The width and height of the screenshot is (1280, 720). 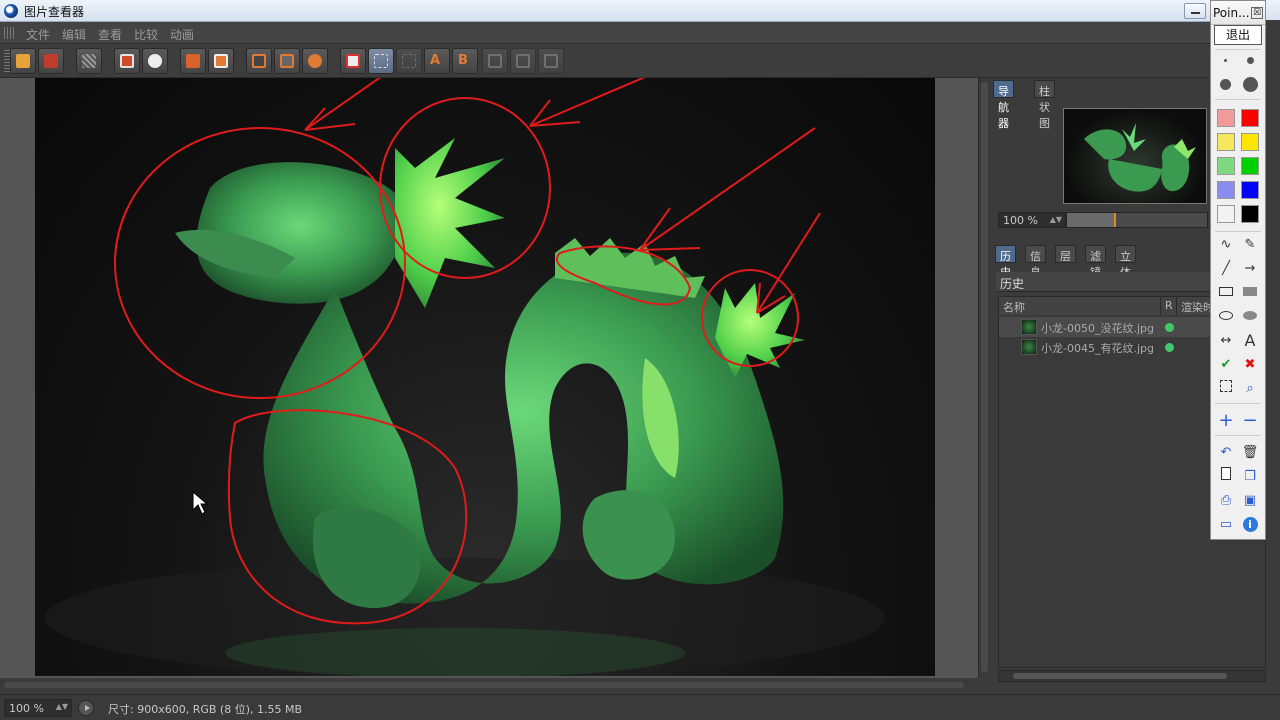 I want to click on arrow-icon: →, so click(x=1250, y=269).